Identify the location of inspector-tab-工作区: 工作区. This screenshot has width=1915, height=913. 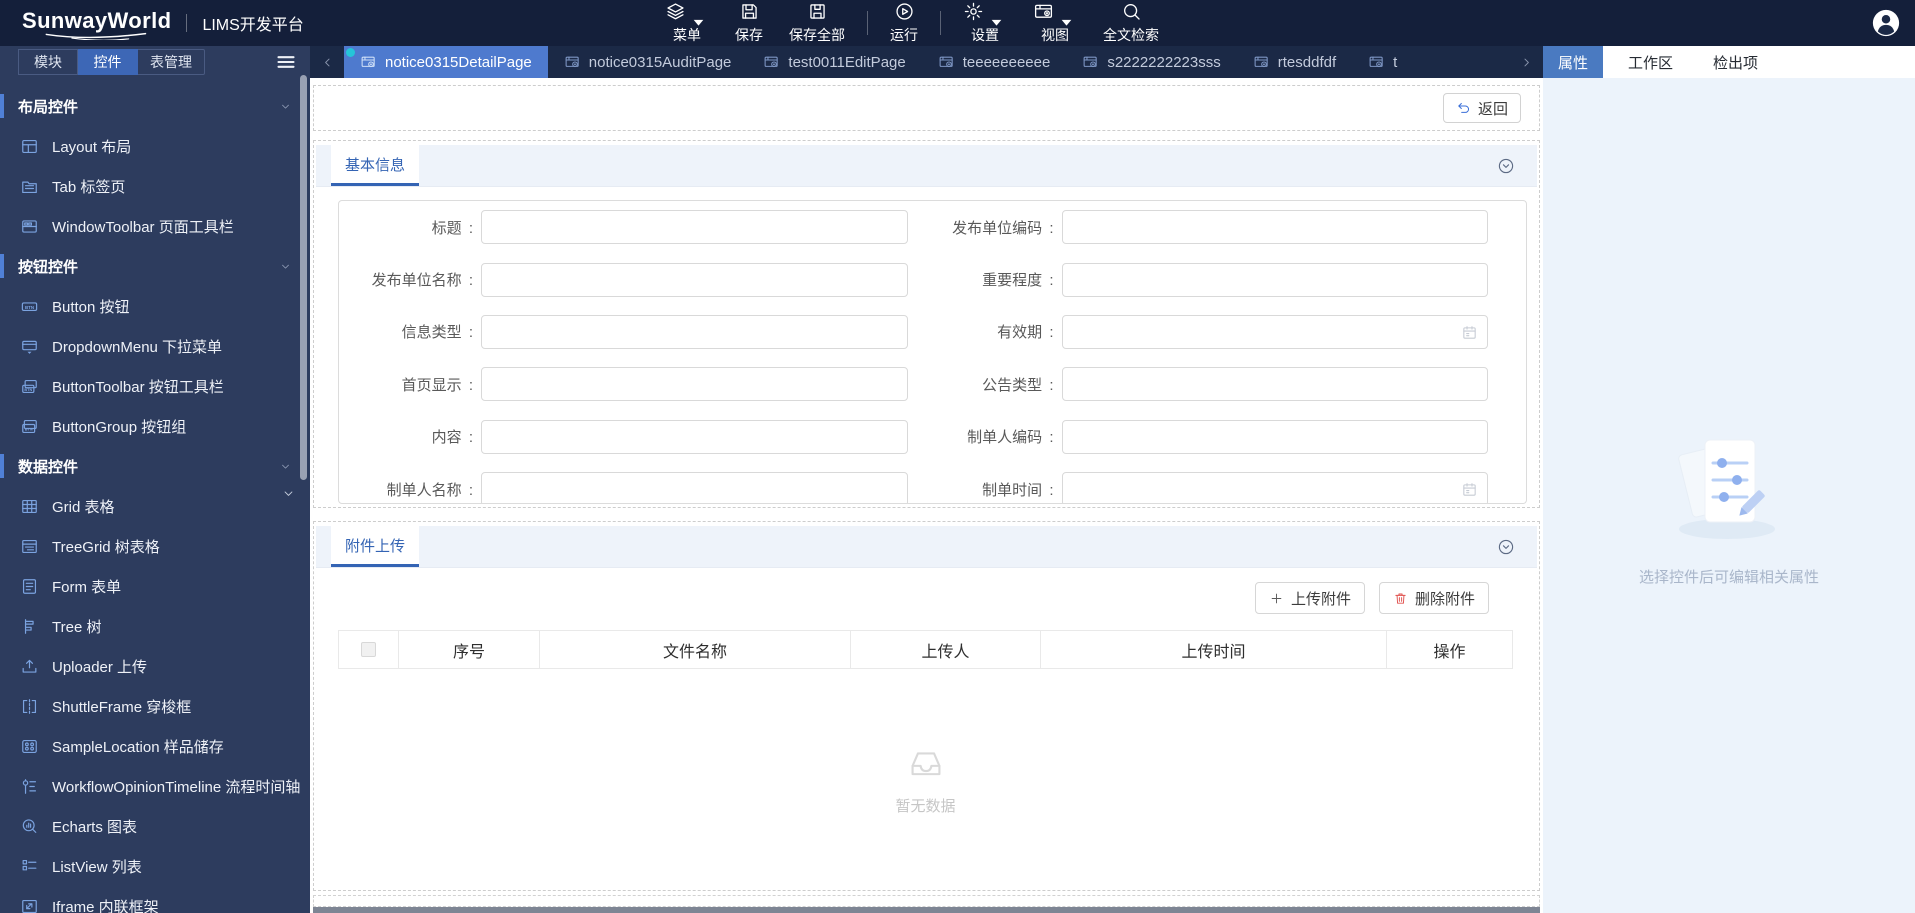
(1650, 62).